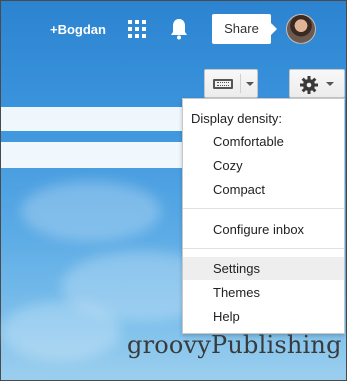 This screenshot has width=347, height=381. I want to click on menu-item-label: Configure inbox, so click(259, 229).